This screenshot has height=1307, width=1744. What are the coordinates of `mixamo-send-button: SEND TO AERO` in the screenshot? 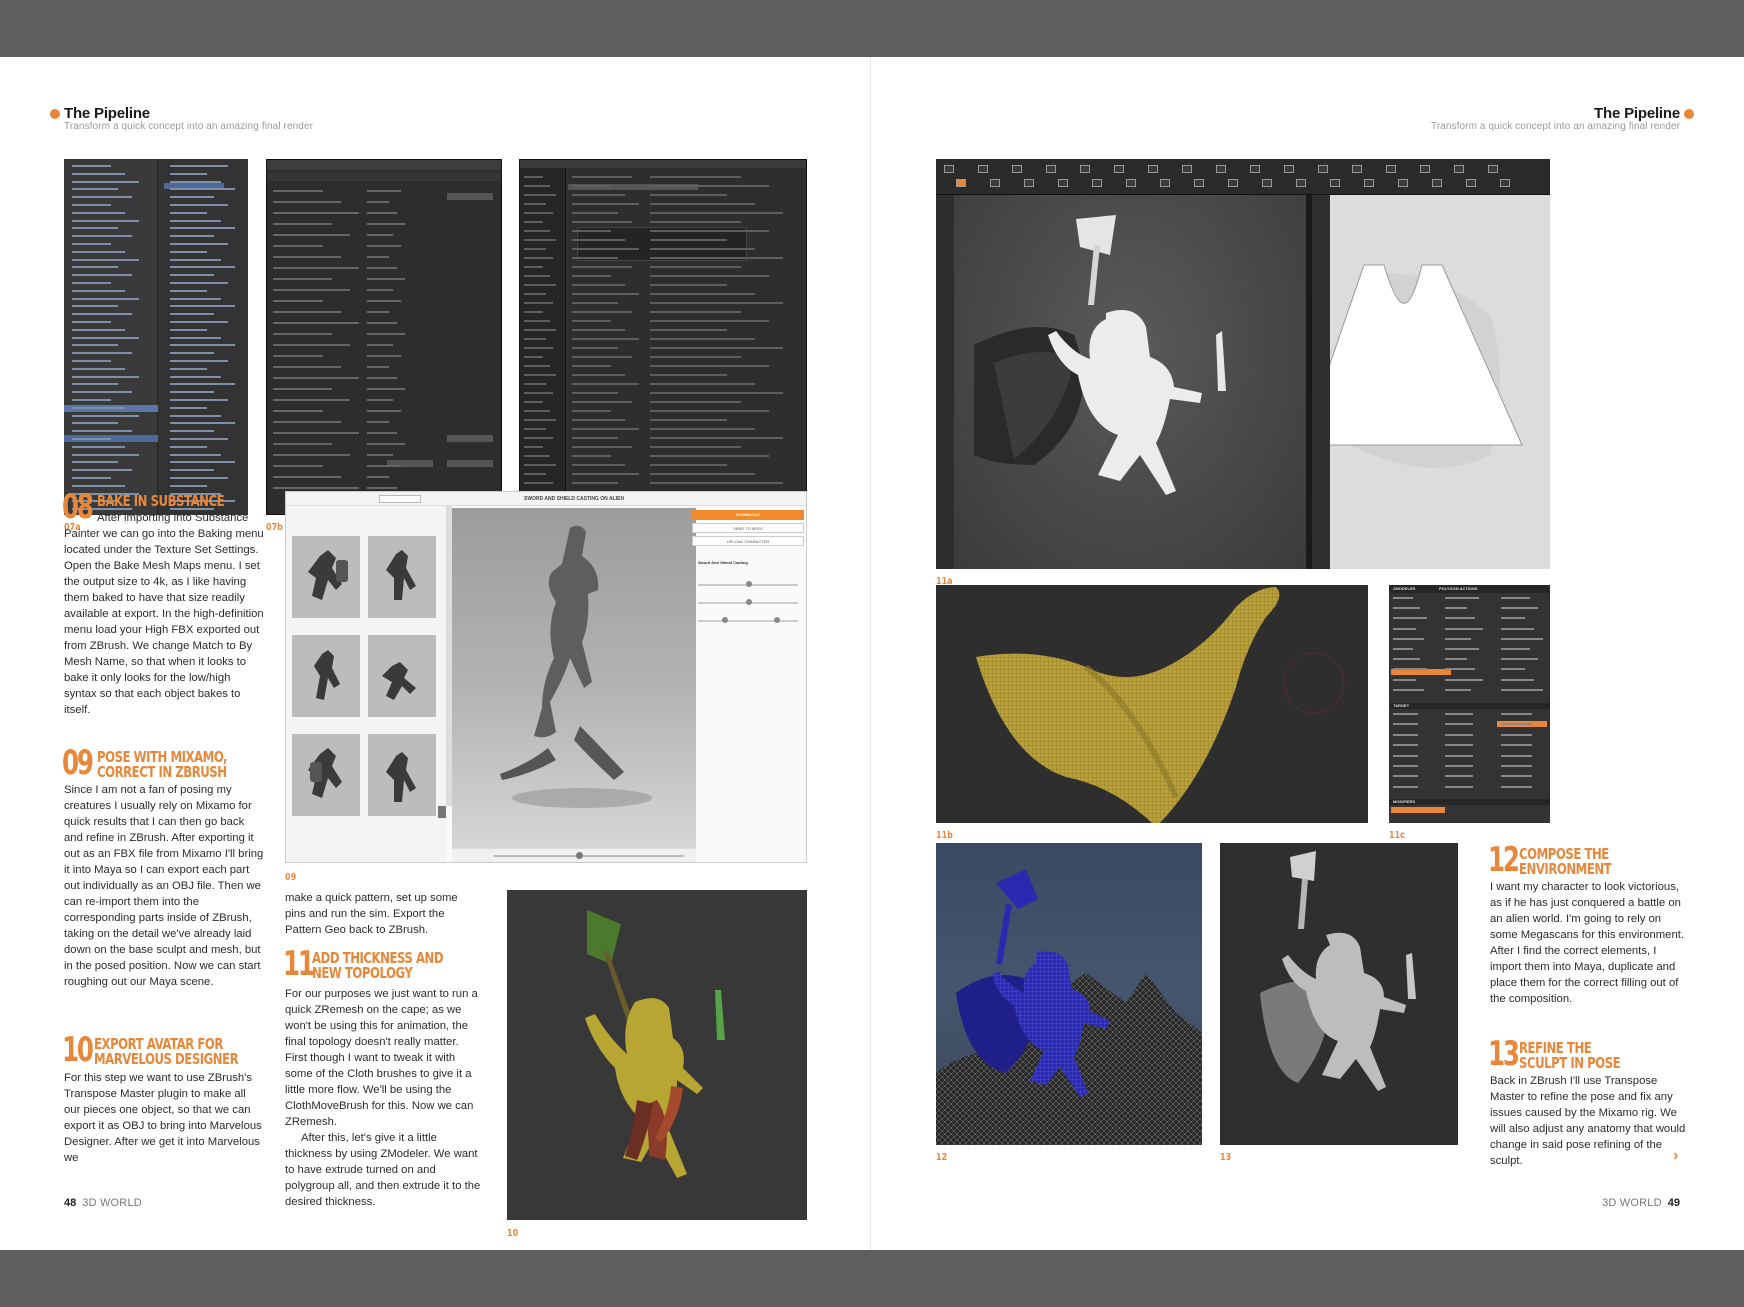 It's located at (748, 528).